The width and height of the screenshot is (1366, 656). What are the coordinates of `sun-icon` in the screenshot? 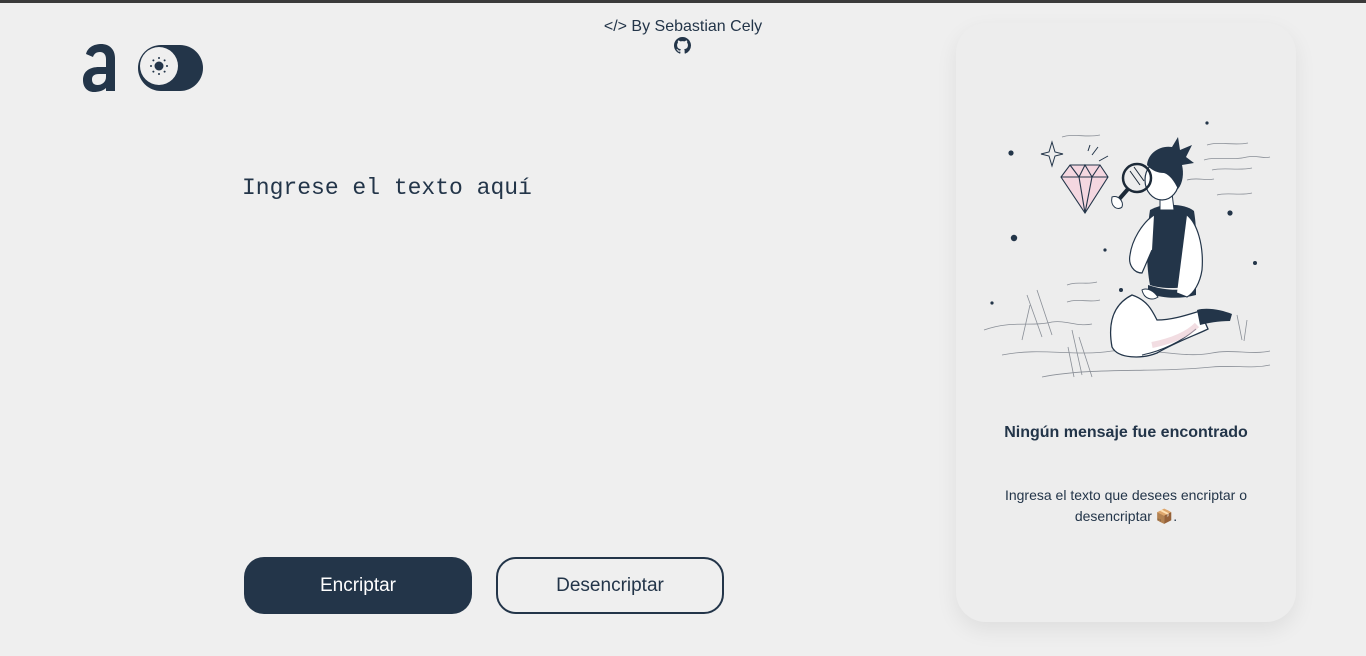 It's located at (159, 66).